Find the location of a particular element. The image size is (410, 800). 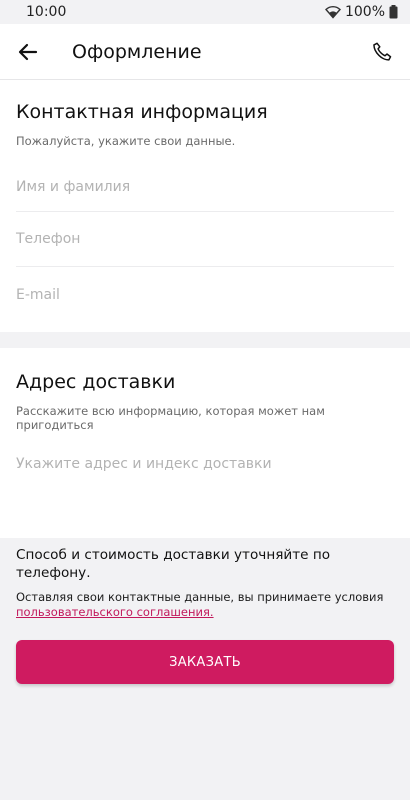

status-time: 10:00 is located at coordinates (46, 12).